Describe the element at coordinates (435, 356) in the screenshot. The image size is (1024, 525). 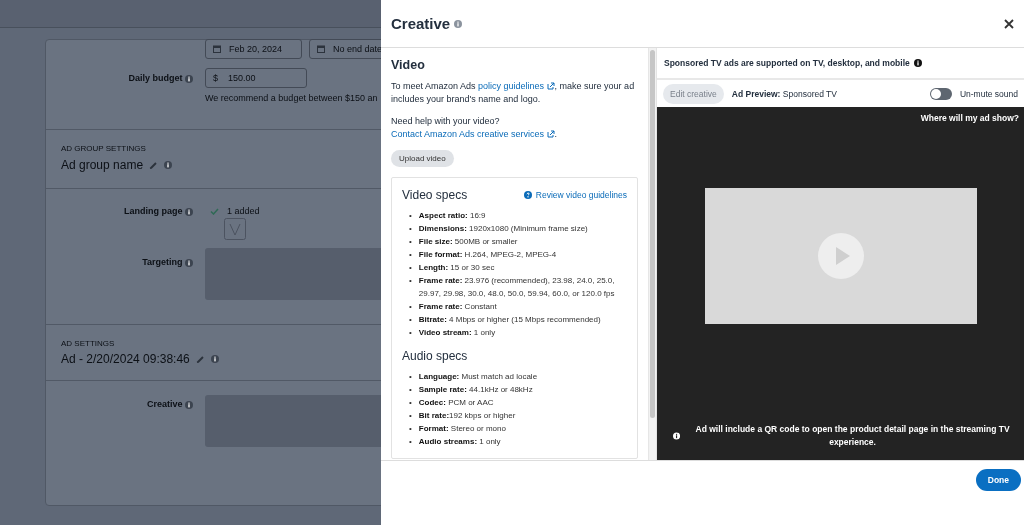
I see `specs-heading: Audio specs` at that location.